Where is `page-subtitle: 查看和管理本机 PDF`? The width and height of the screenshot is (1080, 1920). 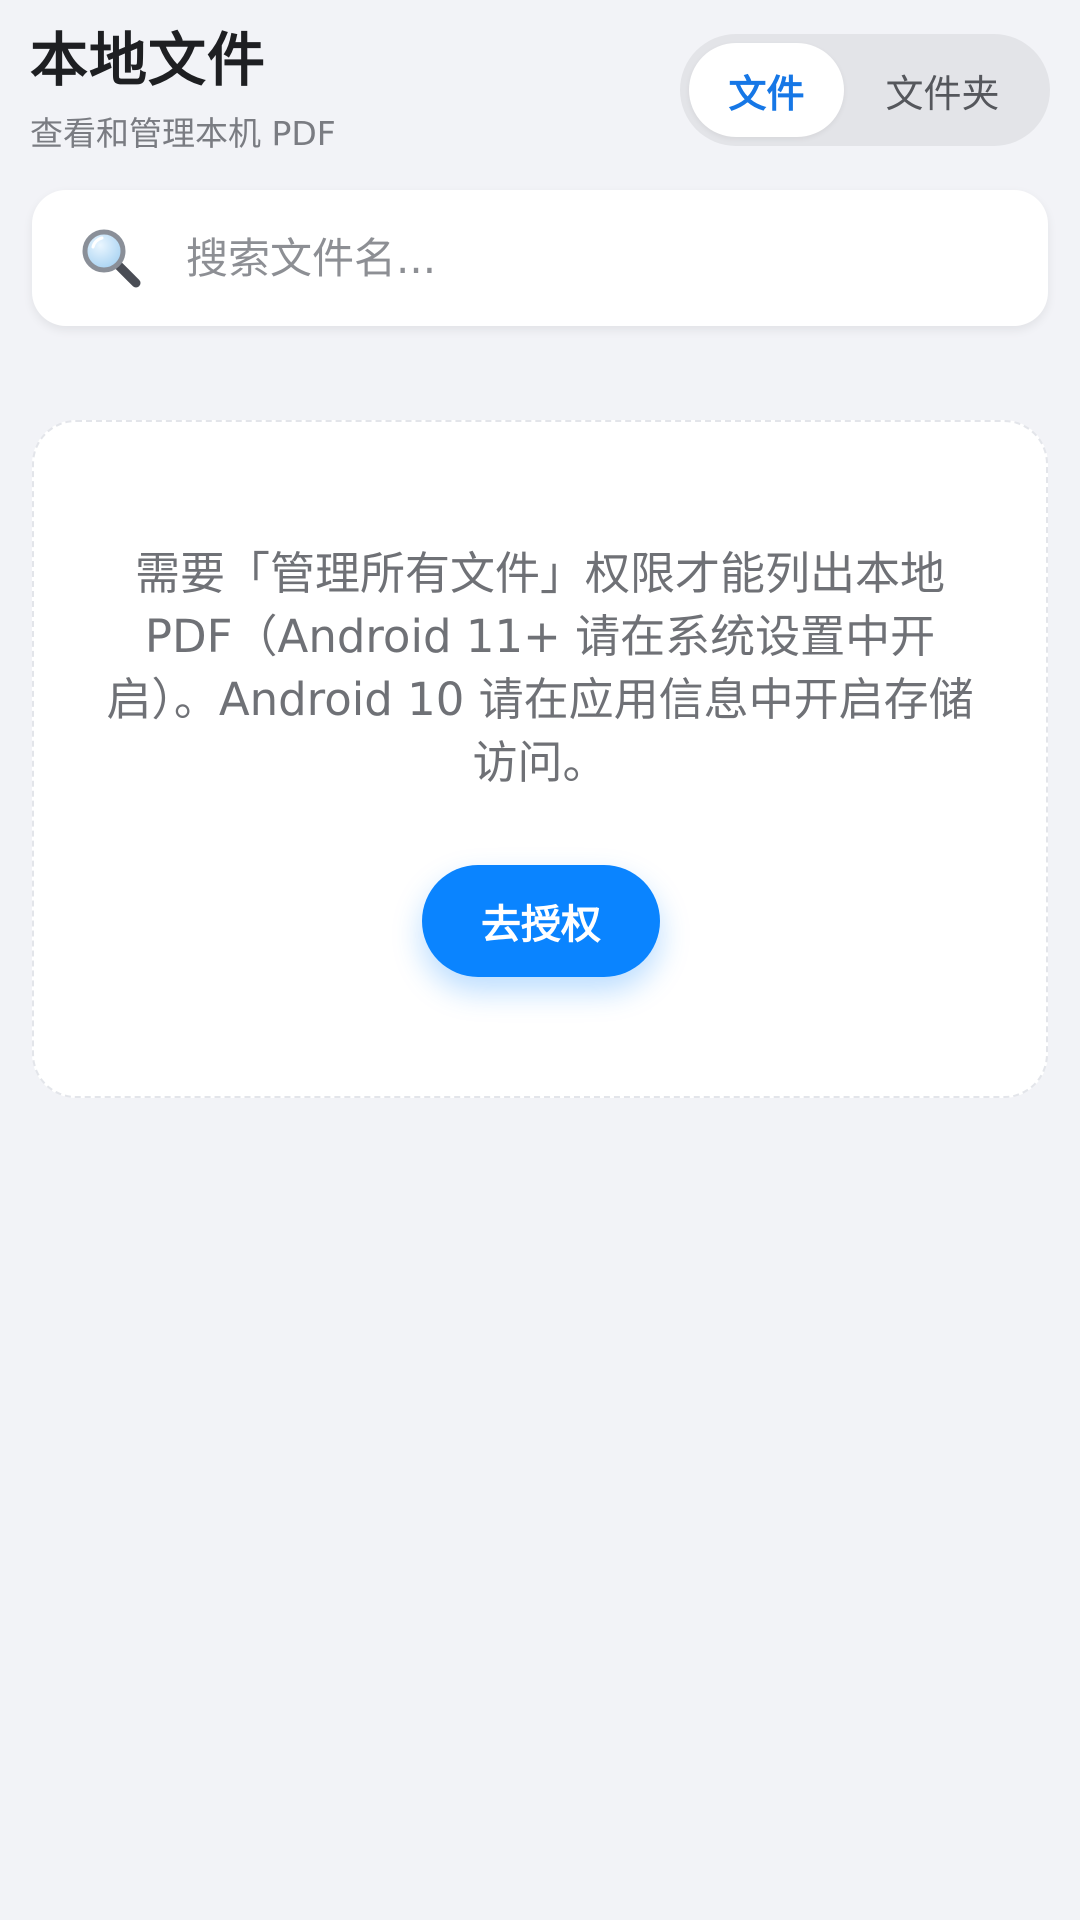
page-subtitle: 查看和管理本机 PDF is located at coordinates (183, 133).